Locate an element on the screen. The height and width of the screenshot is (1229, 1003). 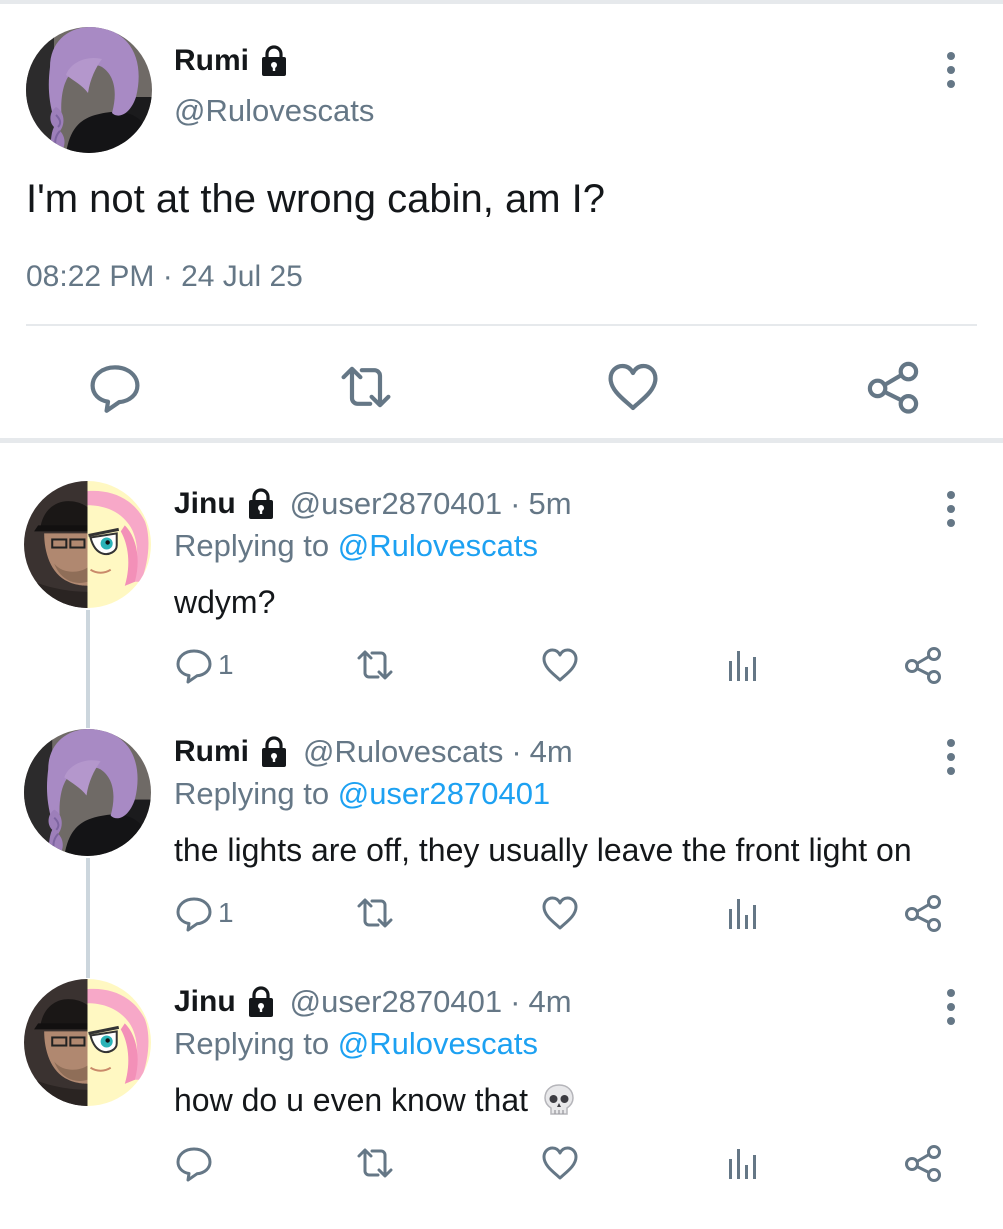
tweet-text: wdym? is located at coordinates (224, 602).